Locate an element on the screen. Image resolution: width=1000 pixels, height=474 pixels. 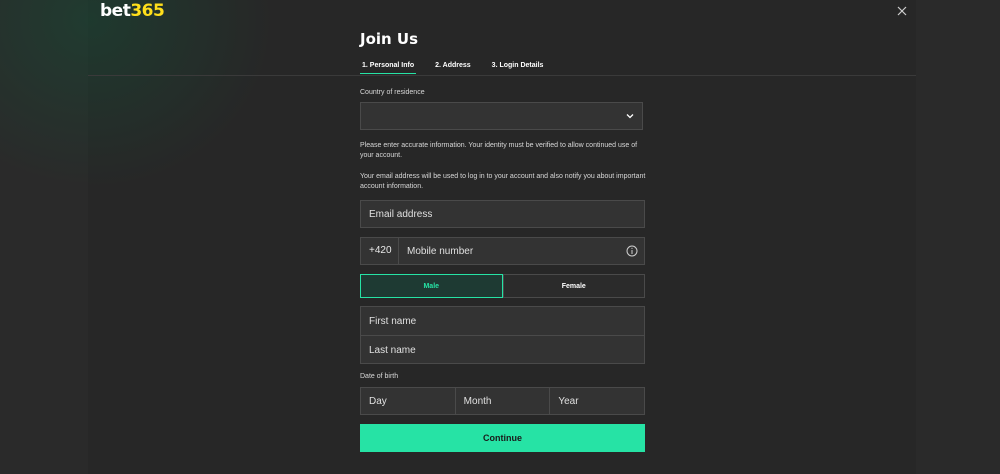
gender-toggle: Male Female is located at coordinates (502, 286).